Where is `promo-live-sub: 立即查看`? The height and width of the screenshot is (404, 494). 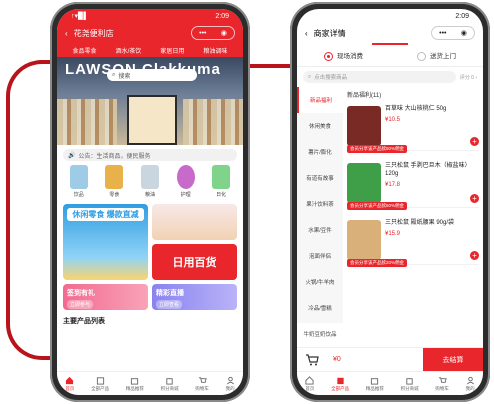 promo-live-sub: 立即查看 is located at coordinates (169, 304).